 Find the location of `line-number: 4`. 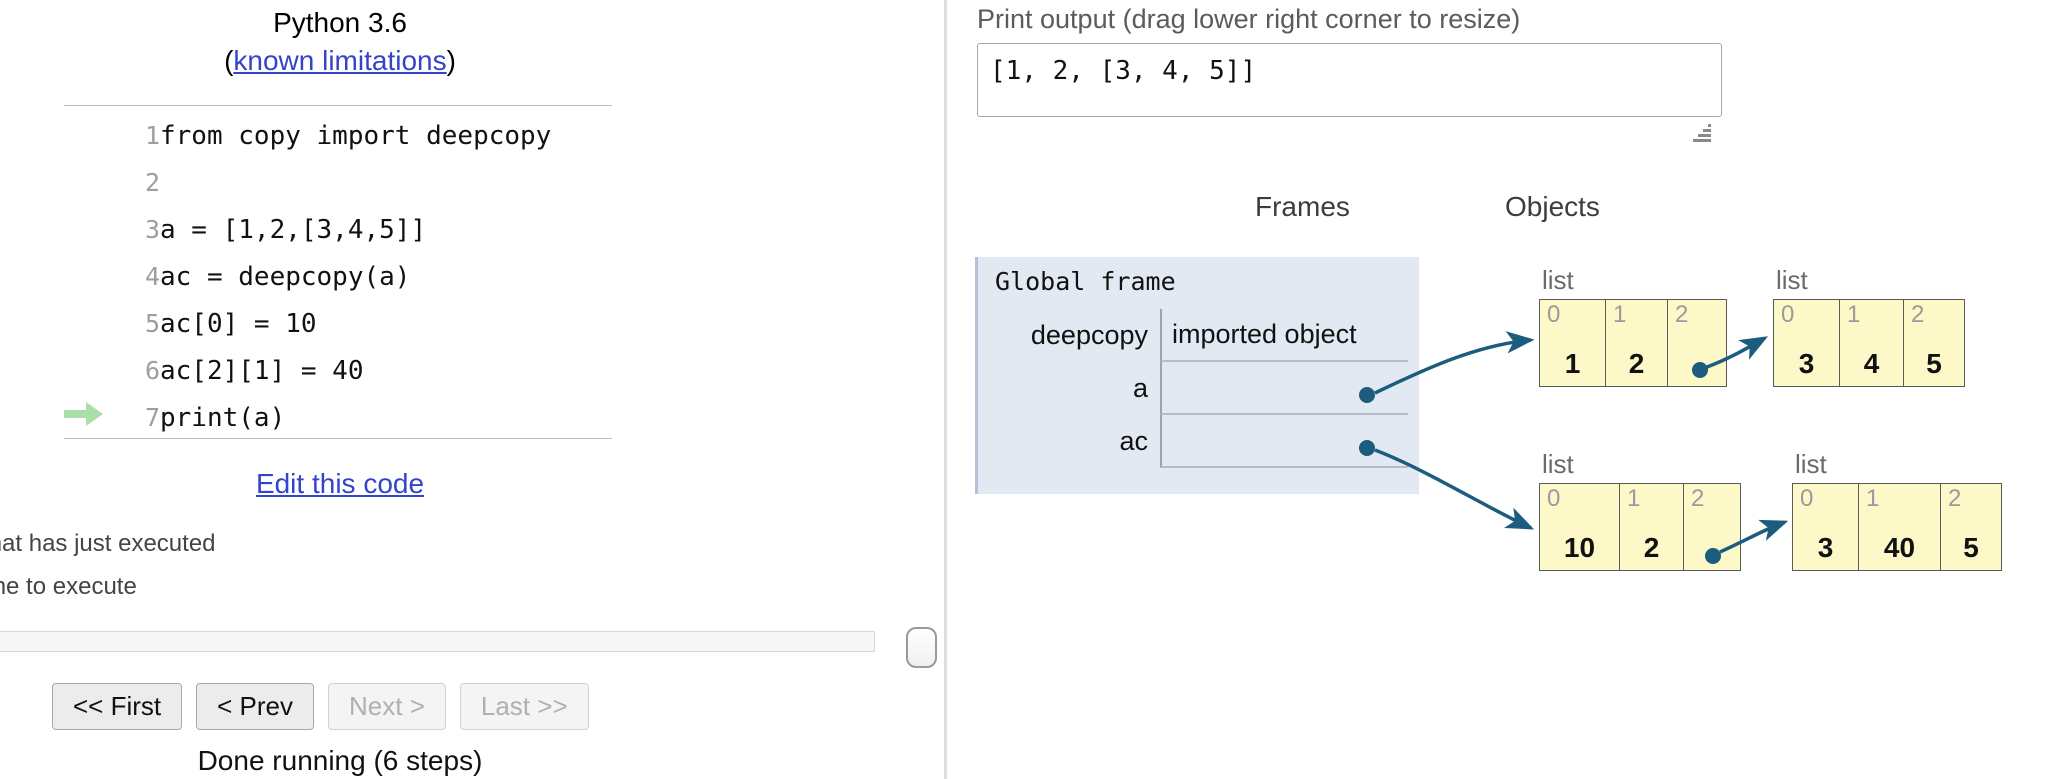

line-number: 4 is located at coordinates (152, 276).